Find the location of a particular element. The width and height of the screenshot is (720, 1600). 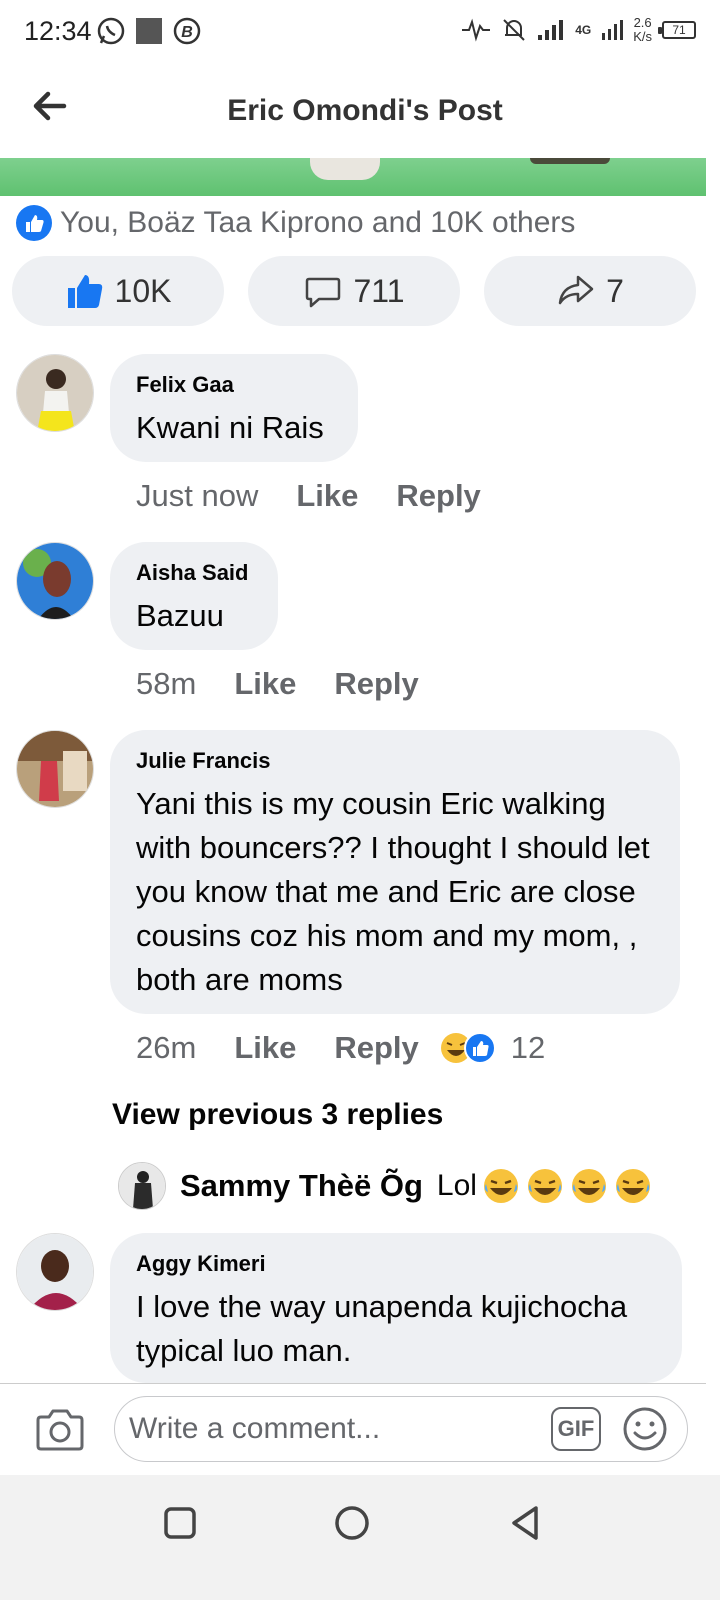

comment-bubble: Aisha Said Bazuu is located at coordinates (194, 596).